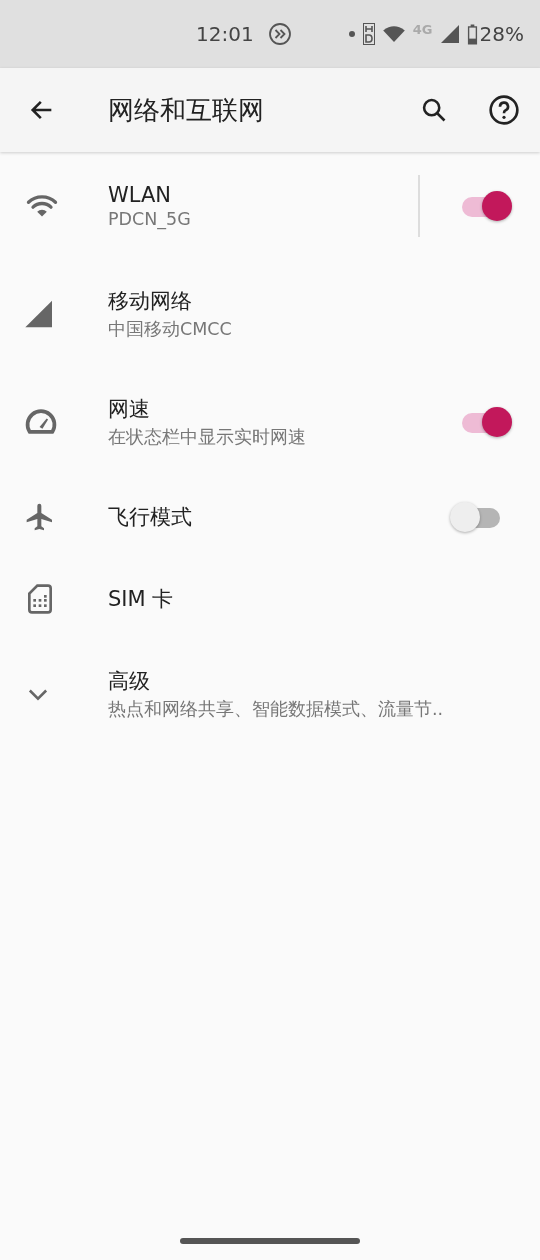  Describe the element at coordinates (270, 314) in the screenshot. I see `settings-item: 移动网络 中国移动CMCC` at that location.